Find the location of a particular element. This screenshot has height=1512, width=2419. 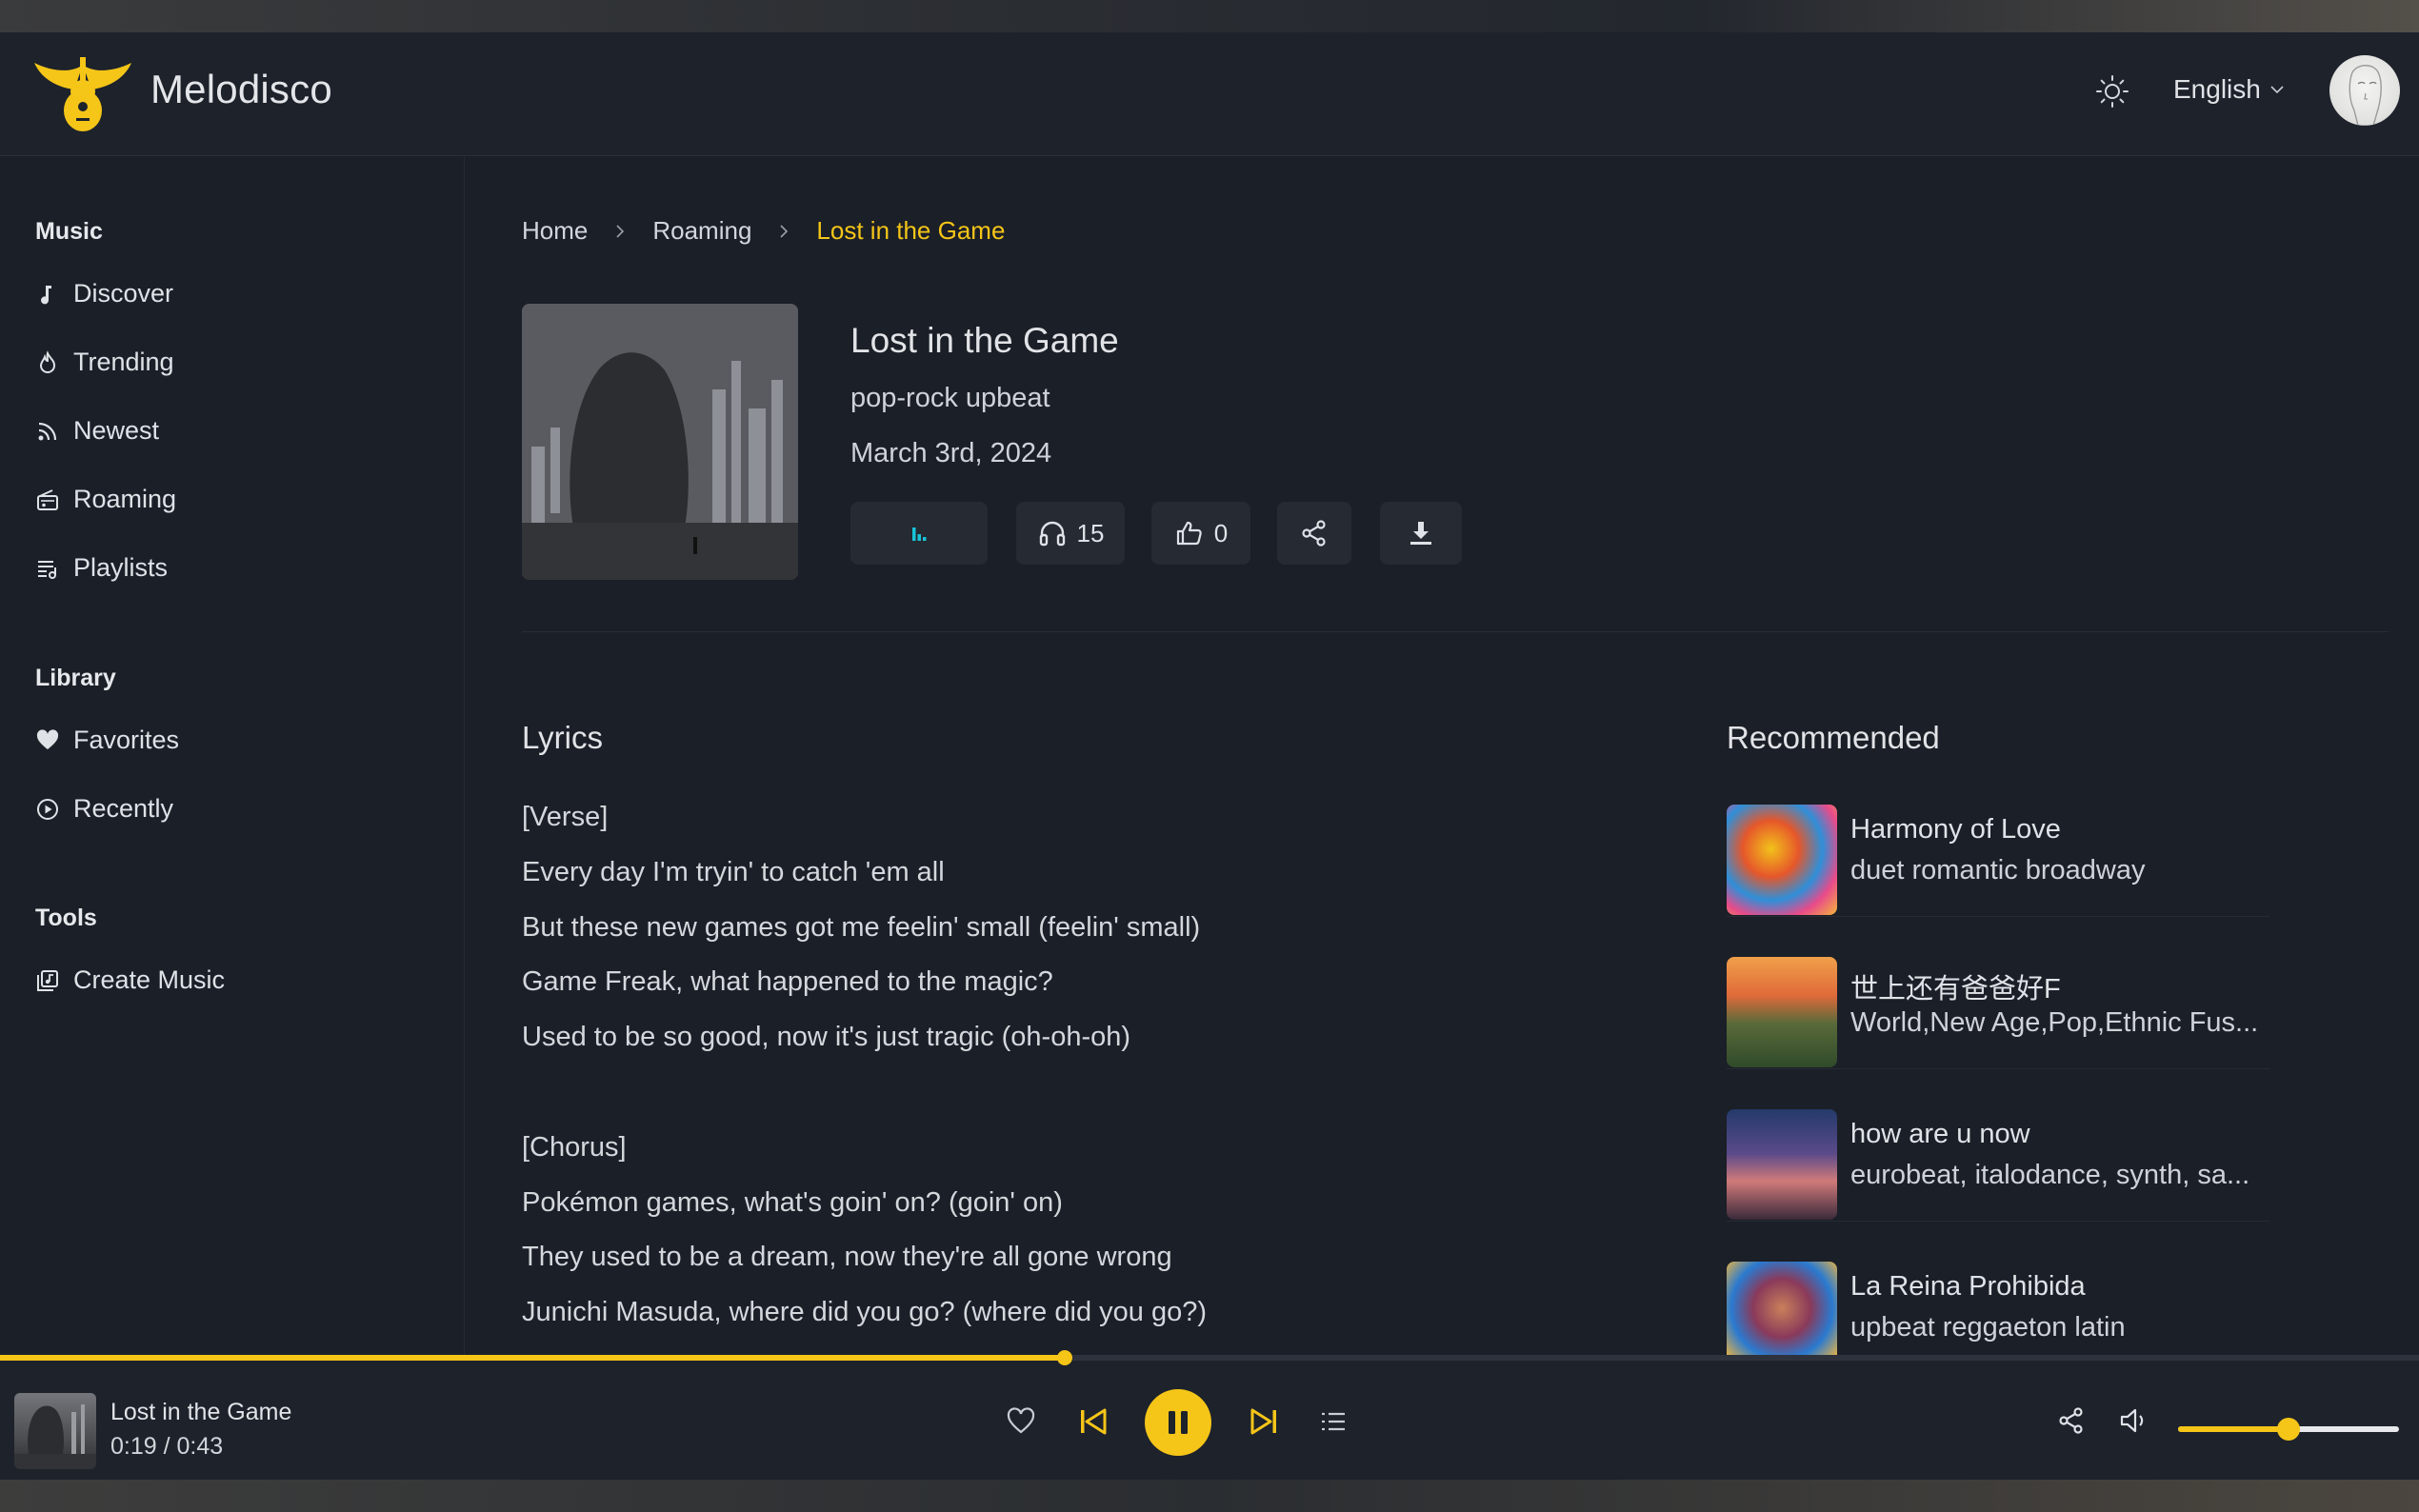

guitar-wings-logo-icon is located at coordinates (82, 95).